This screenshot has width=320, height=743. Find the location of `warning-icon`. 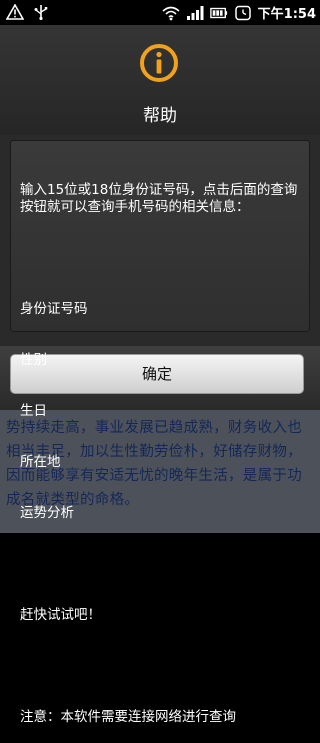

warning-icon is located at coordinates (15, 12).